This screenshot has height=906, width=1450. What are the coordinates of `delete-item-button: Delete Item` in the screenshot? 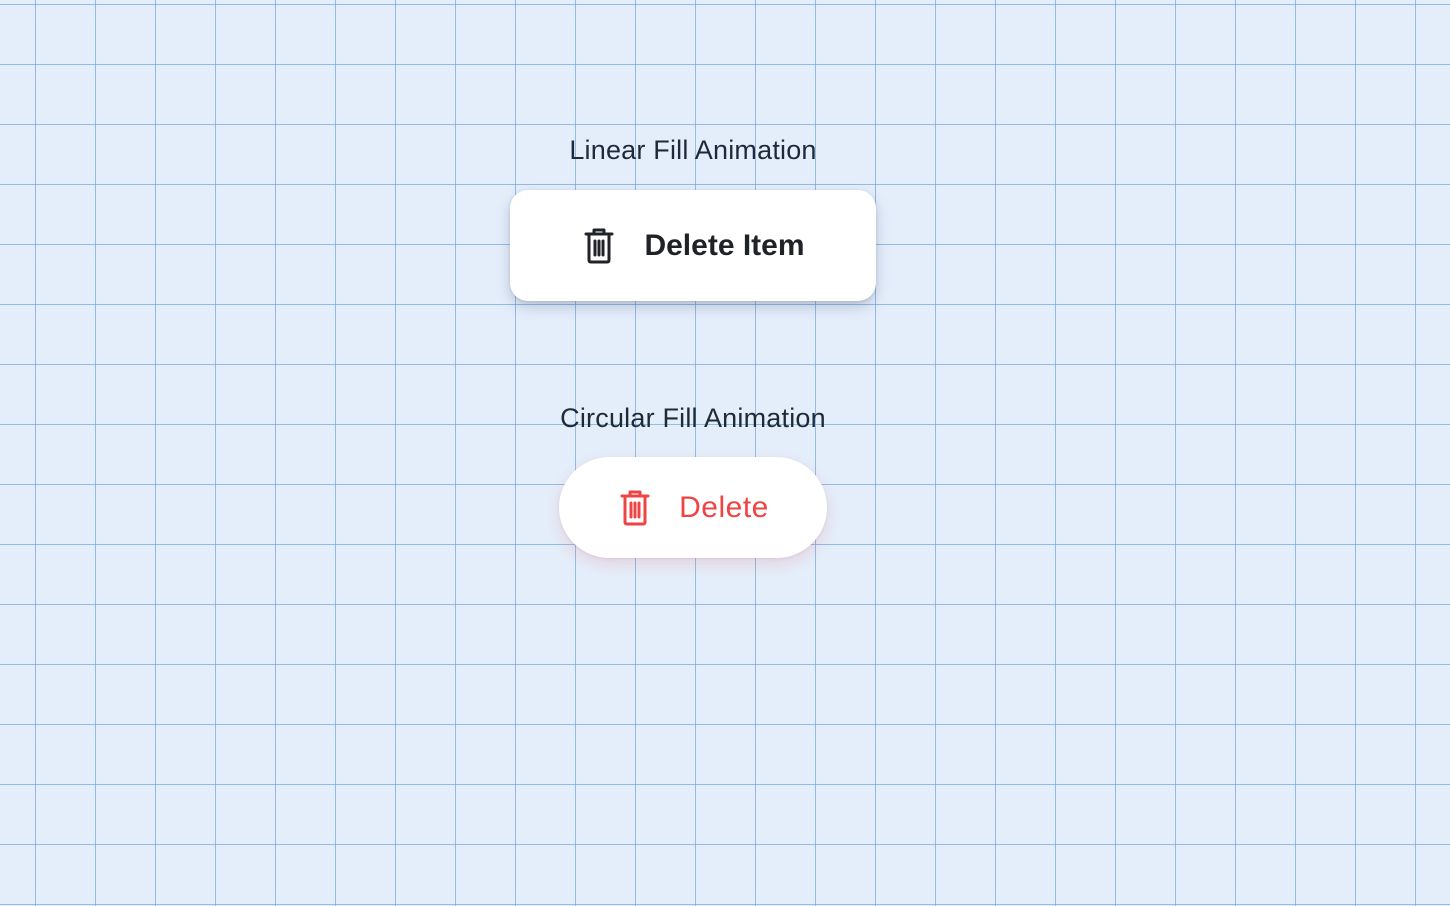 It's located at (693, 245).